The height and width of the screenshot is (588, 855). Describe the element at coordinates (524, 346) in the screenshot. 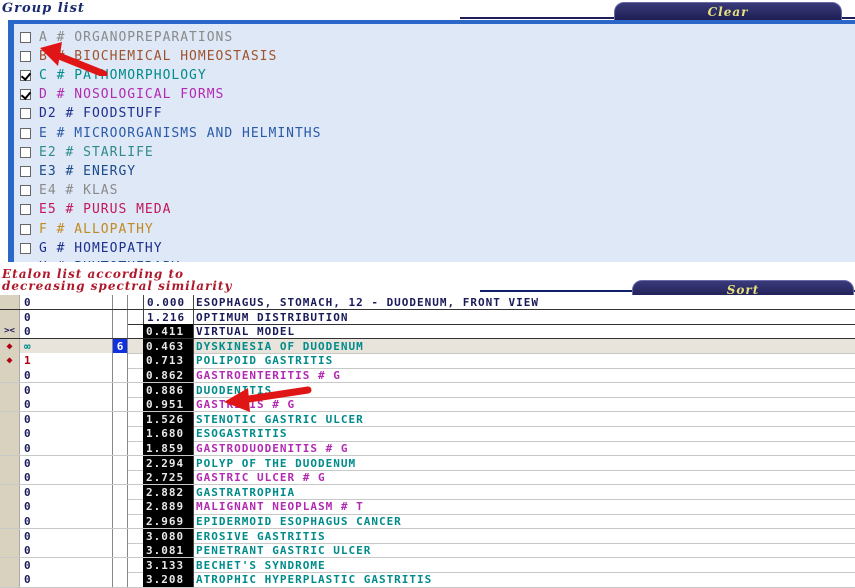

I see `etalon-name: DYSKINESIA OF DUODENUM` at that location.